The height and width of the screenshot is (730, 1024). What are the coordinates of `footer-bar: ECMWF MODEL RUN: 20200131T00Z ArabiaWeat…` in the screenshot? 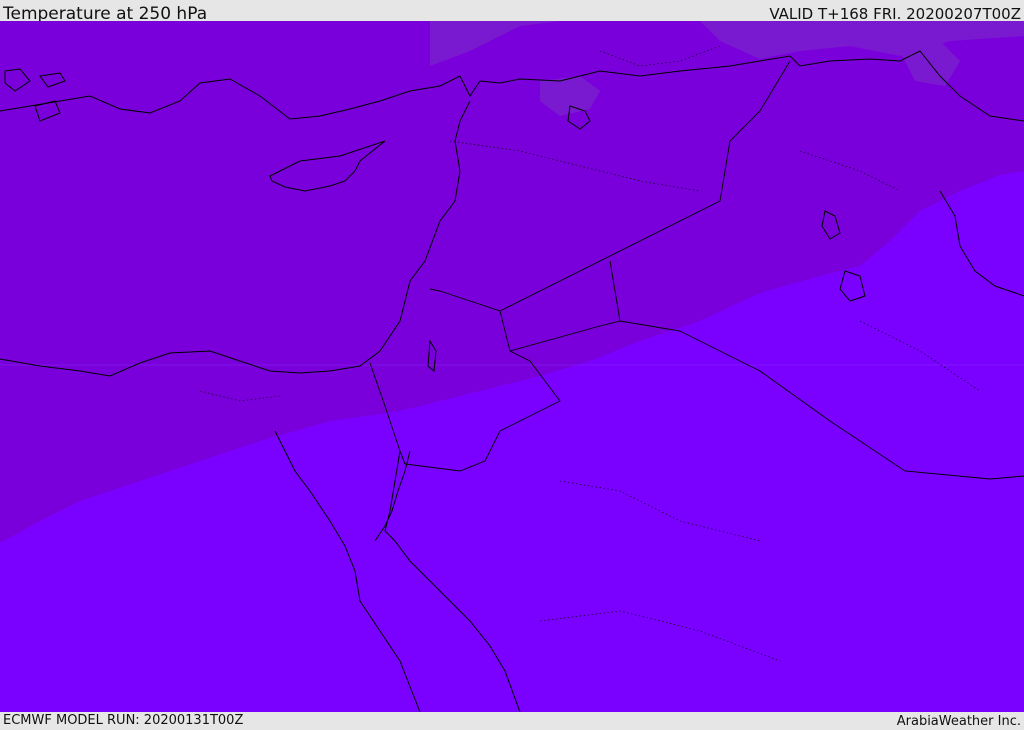 It's located at (512, 720).